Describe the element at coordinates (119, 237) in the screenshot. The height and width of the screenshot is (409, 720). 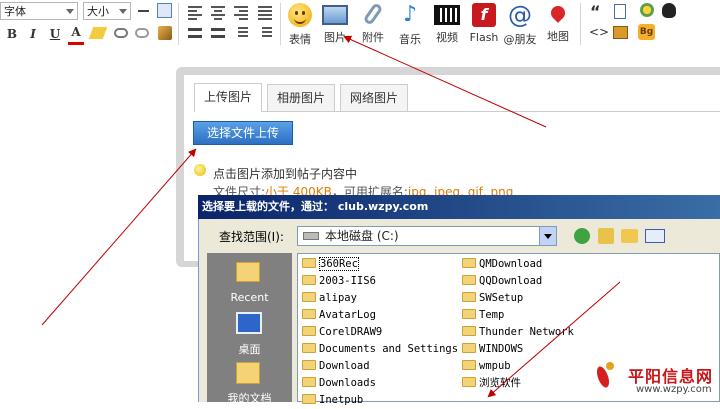
I see `arrow-to-upload-button` at that location.